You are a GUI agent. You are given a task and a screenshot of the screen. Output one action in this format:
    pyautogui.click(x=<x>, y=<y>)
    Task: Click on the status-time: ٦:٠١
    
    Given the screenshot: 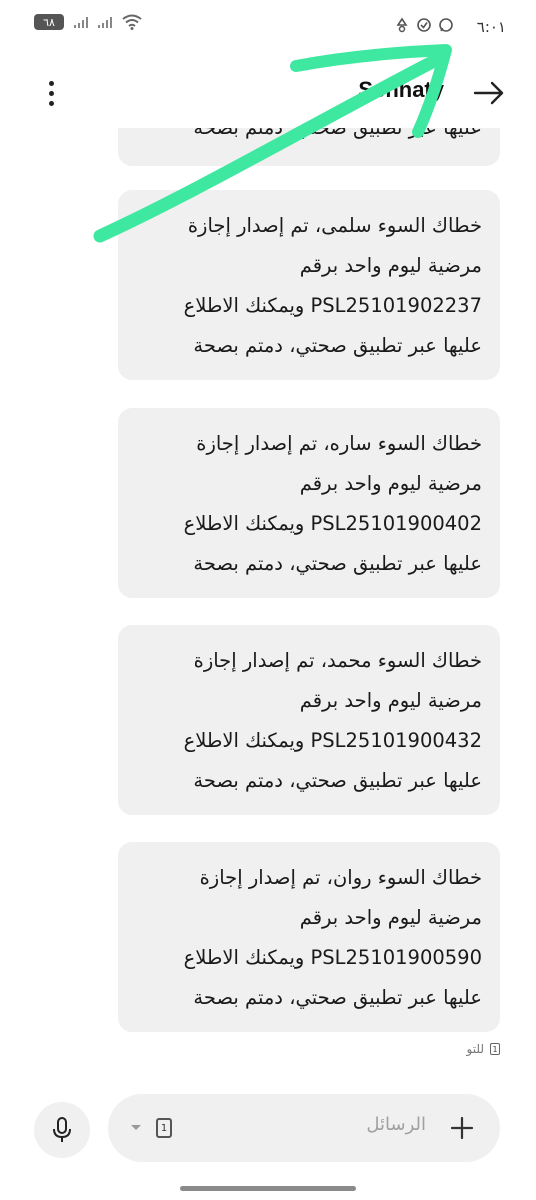 What is the action you would take?
    pyautogui.click(x=491, y=27)
    